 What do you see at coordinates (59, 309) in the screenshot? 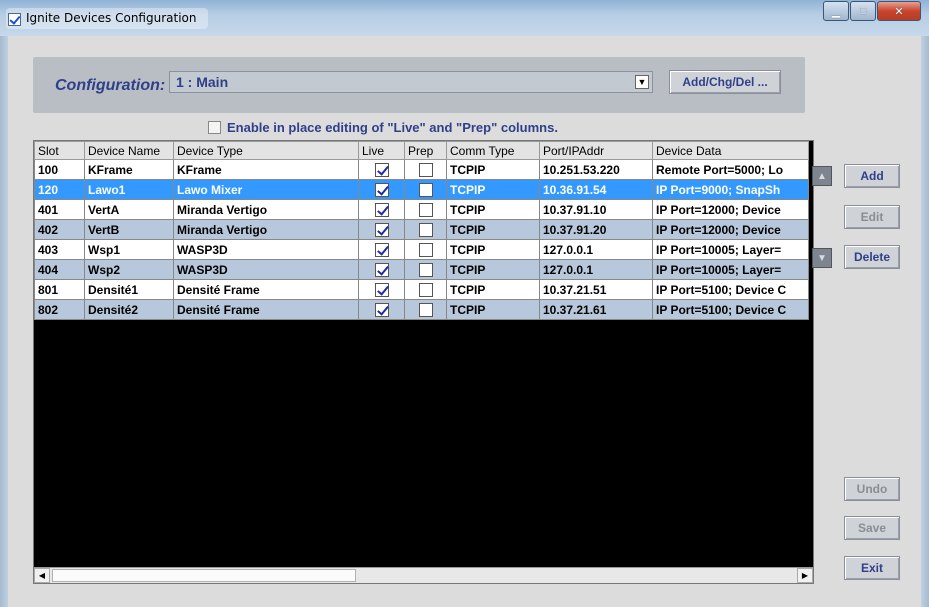
I see `cell-slot: 802` at bounding box center [59, 309].